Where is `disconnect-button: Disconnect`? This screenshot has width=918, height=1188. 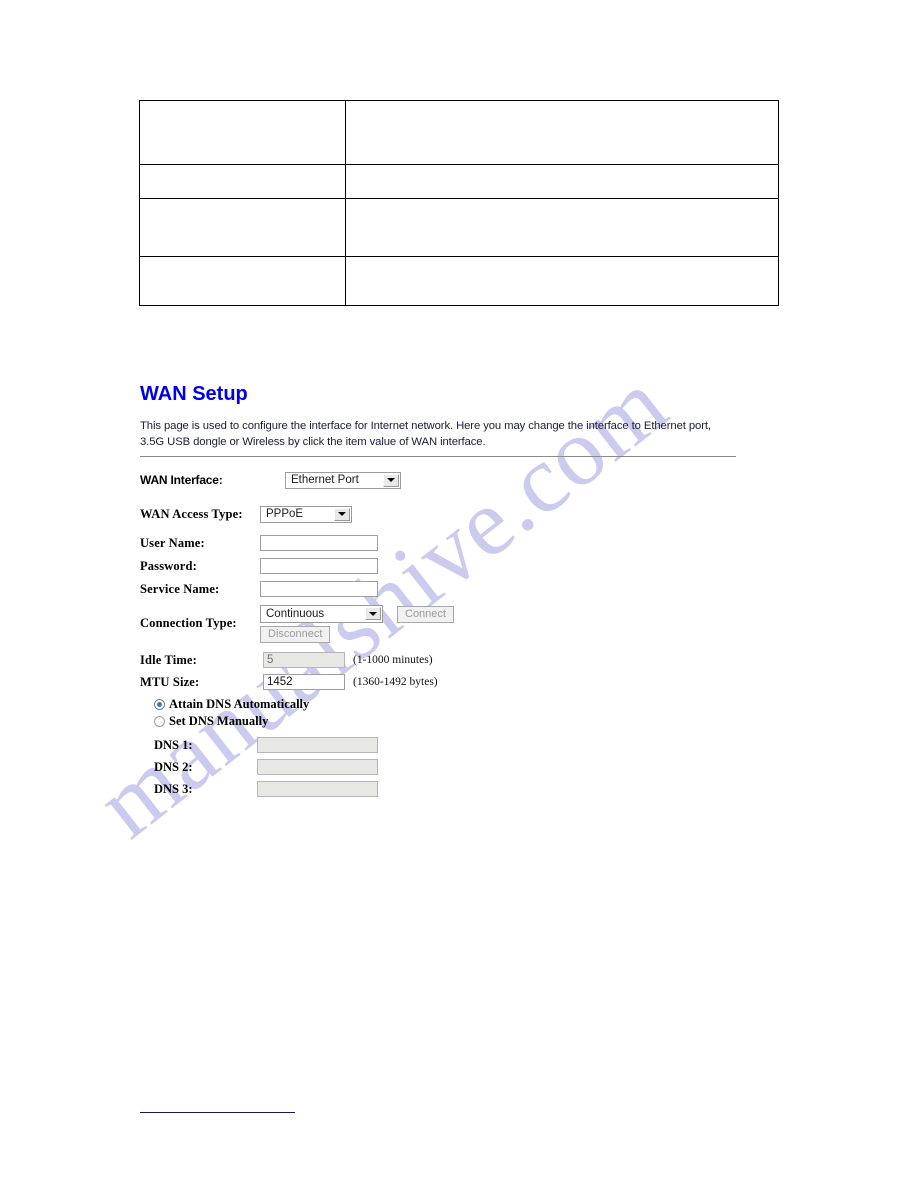 disconnect-button: Disconnect is located at coordinates (295, 634).